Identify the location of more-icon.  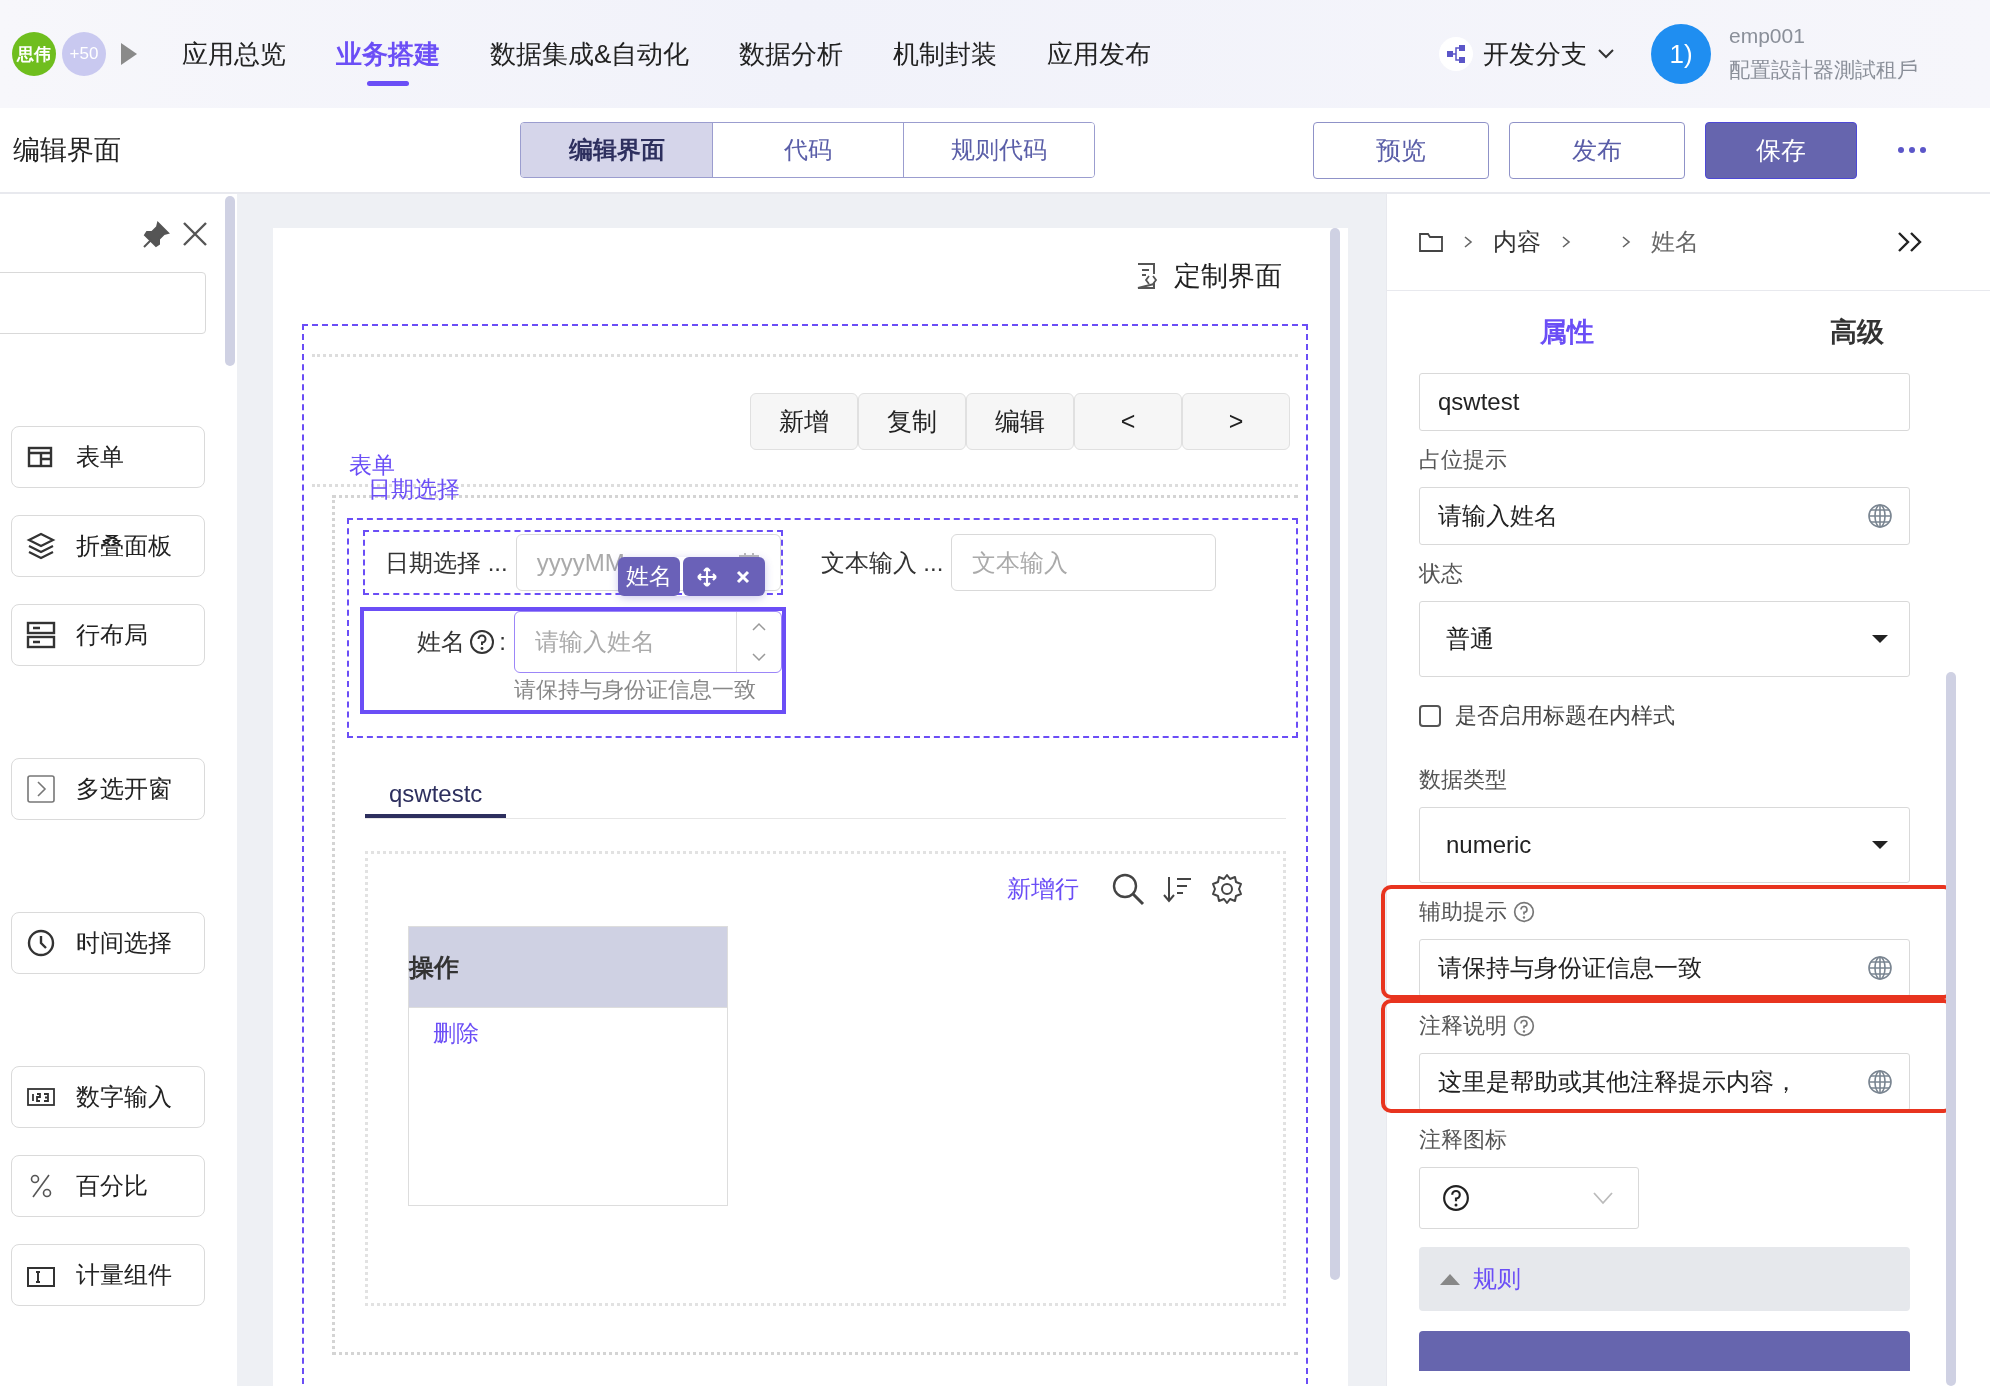
(1912, 150).